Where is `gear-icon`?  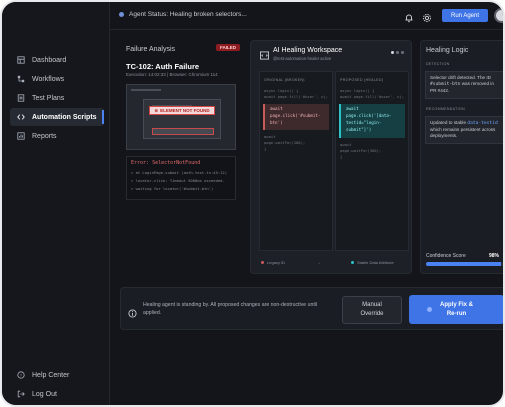
gear-icon is located at coordinates (427, 16).